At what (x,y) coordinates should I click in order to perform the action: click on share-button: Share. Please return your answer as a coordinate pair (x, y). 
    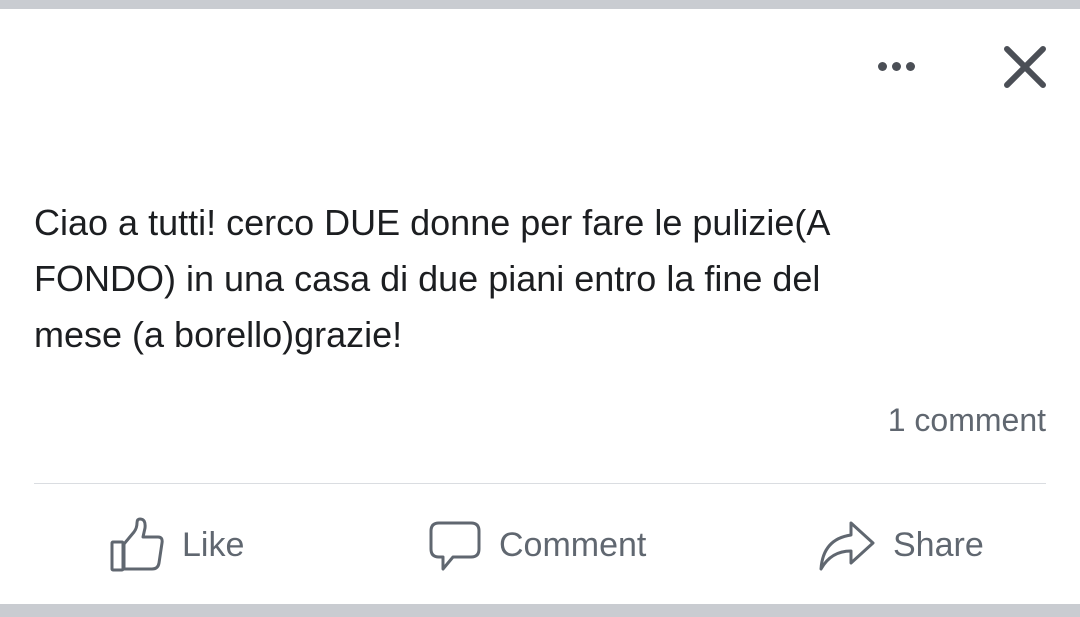
    Looking at the image, I should click on (900, 545).